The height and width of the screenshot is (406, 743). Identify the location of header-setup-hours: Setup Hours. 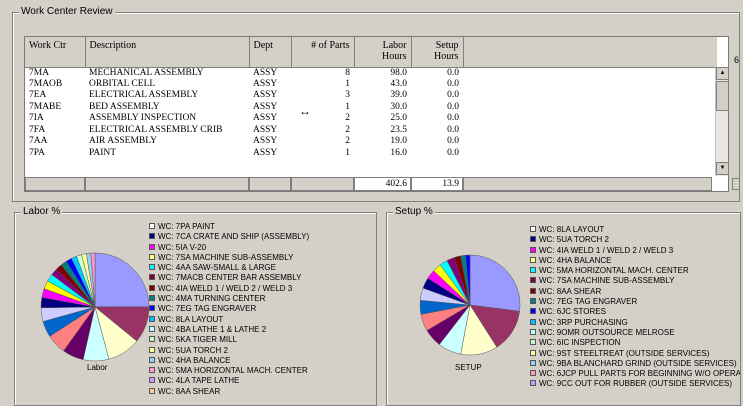
(437, 52).